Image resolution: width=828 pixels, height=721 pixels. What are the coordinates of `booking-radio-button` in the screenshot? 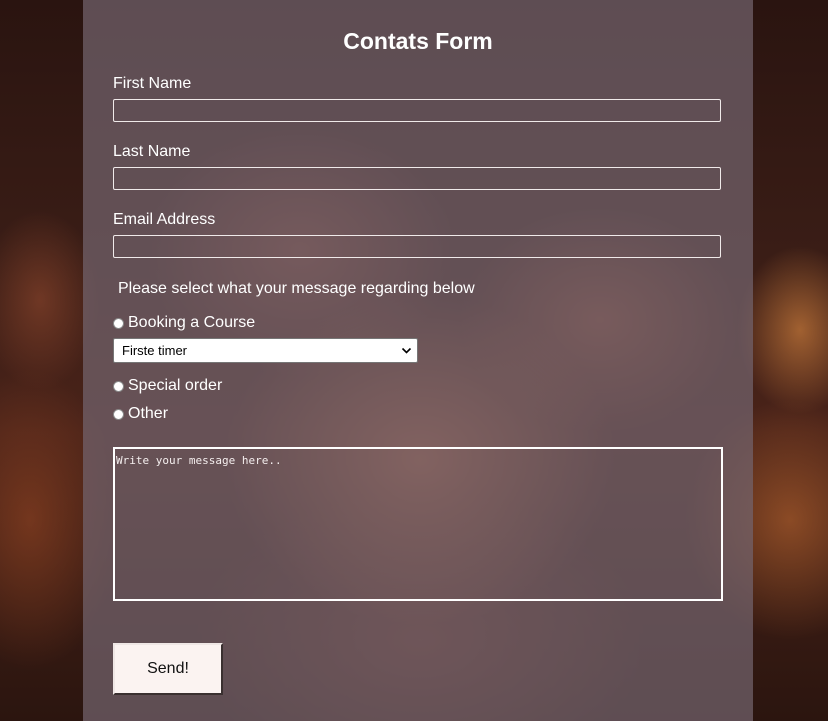 It's located at (118, 323).